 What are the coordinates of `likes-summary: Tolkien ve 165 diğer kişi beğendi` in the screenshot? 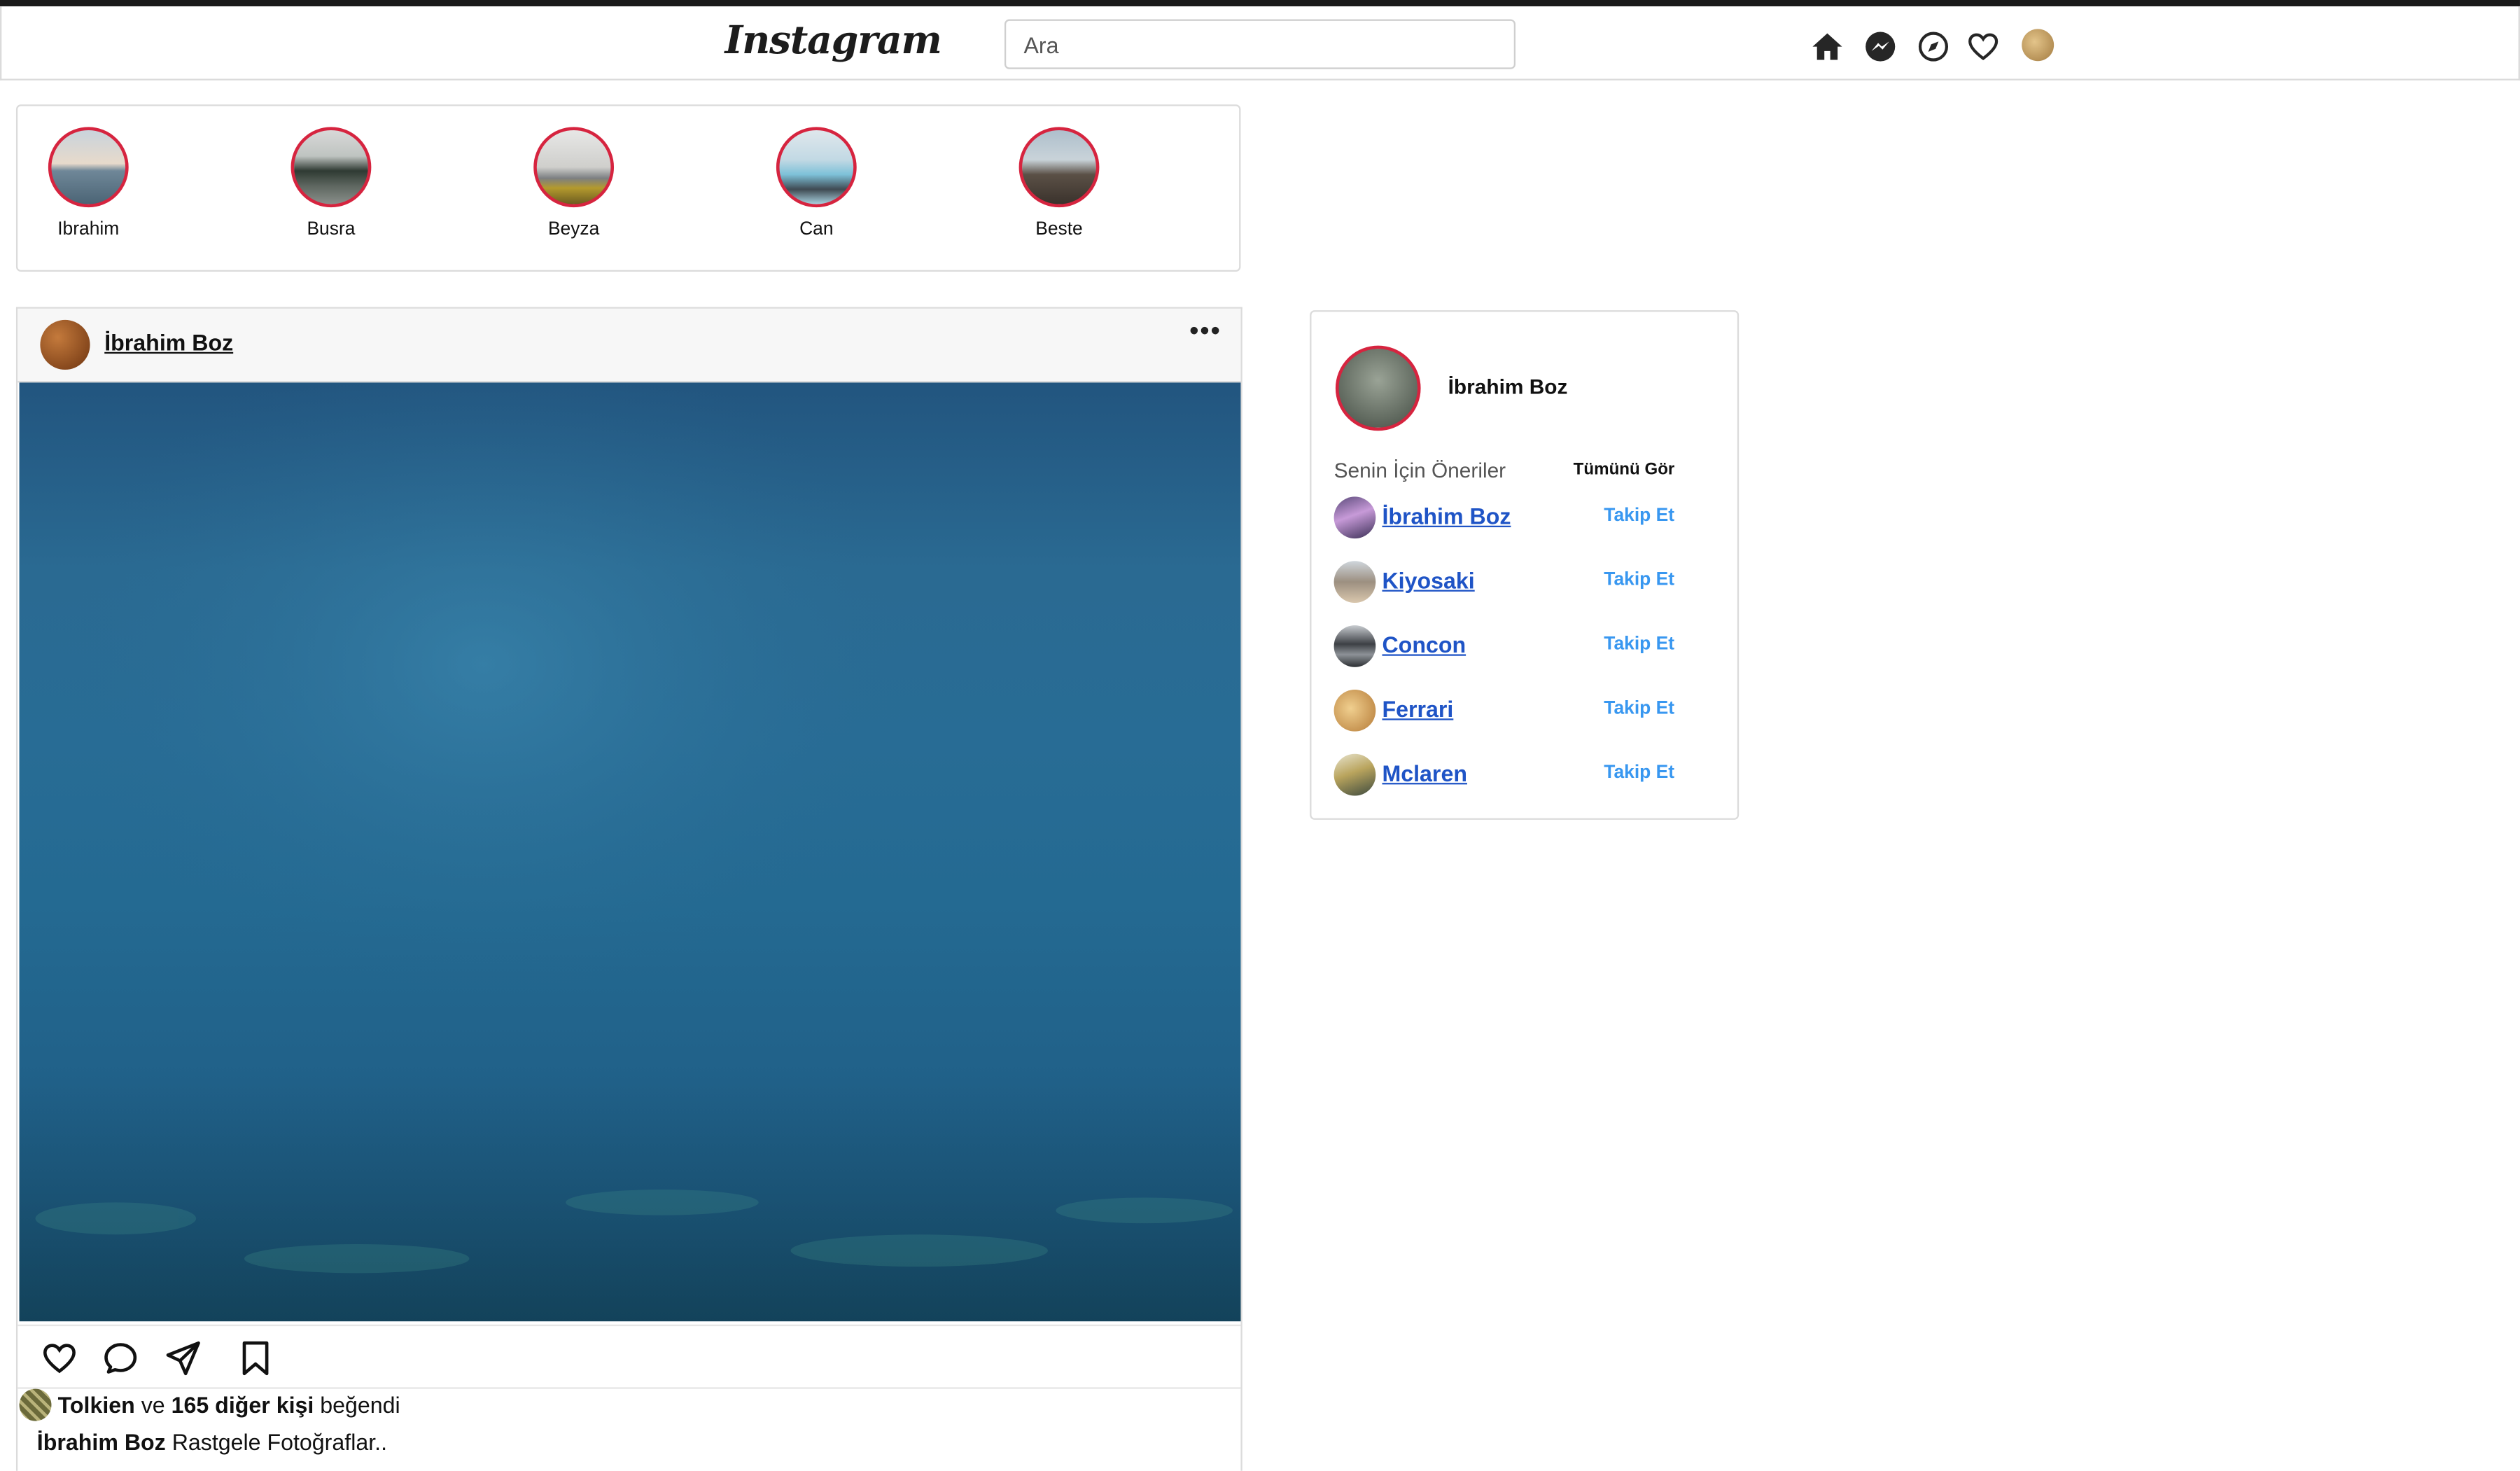 It's located at (209, 1404).